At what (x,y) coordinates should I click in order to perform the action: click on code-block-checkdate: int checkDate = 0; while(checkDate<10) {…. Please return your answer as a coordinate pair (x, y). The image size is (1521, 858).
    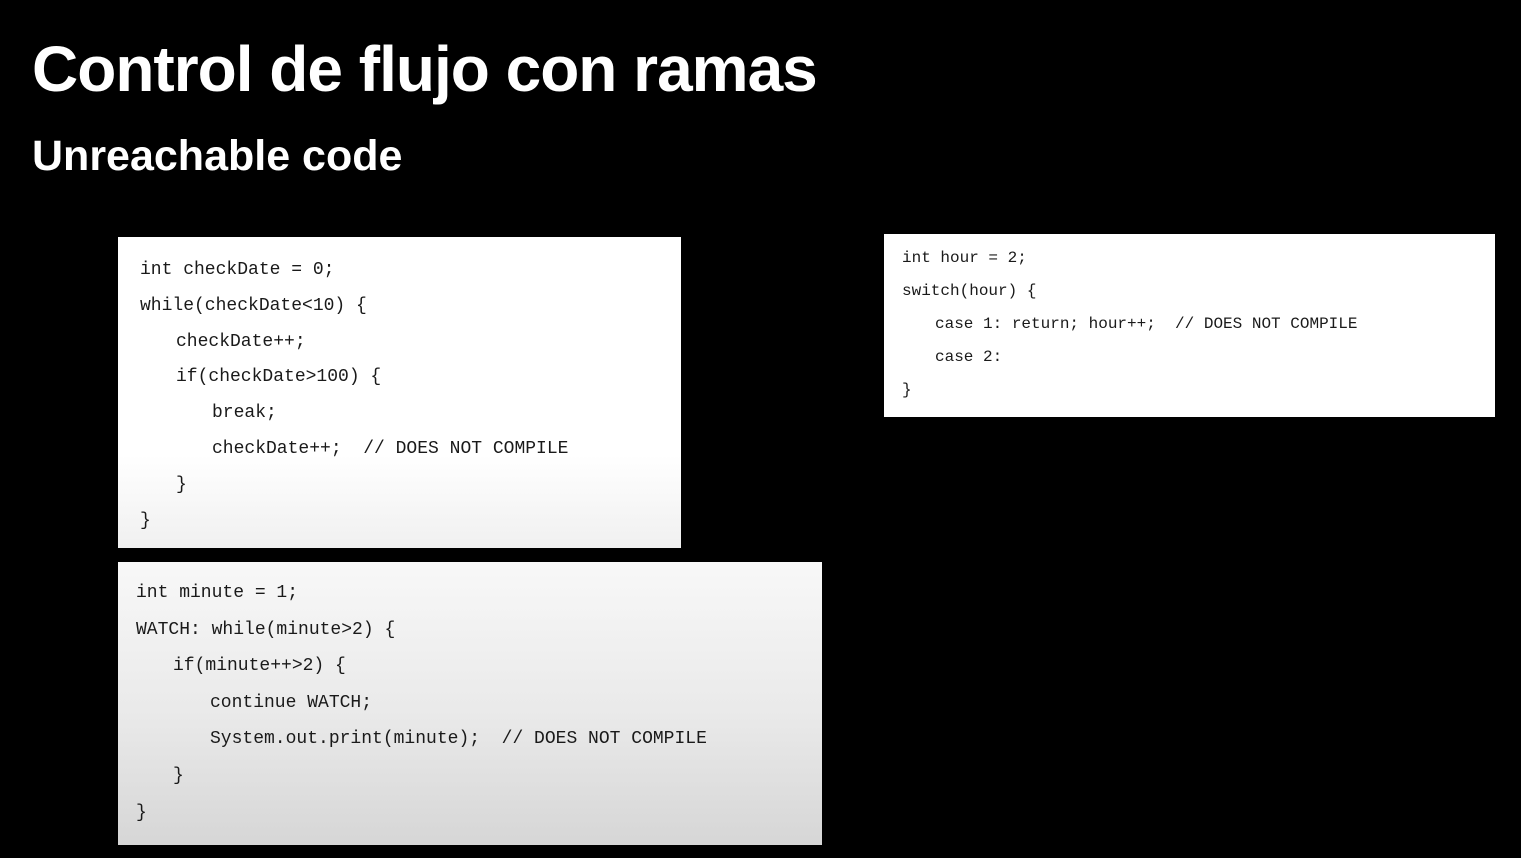
    Looking at the image, I should click on (399, 392).